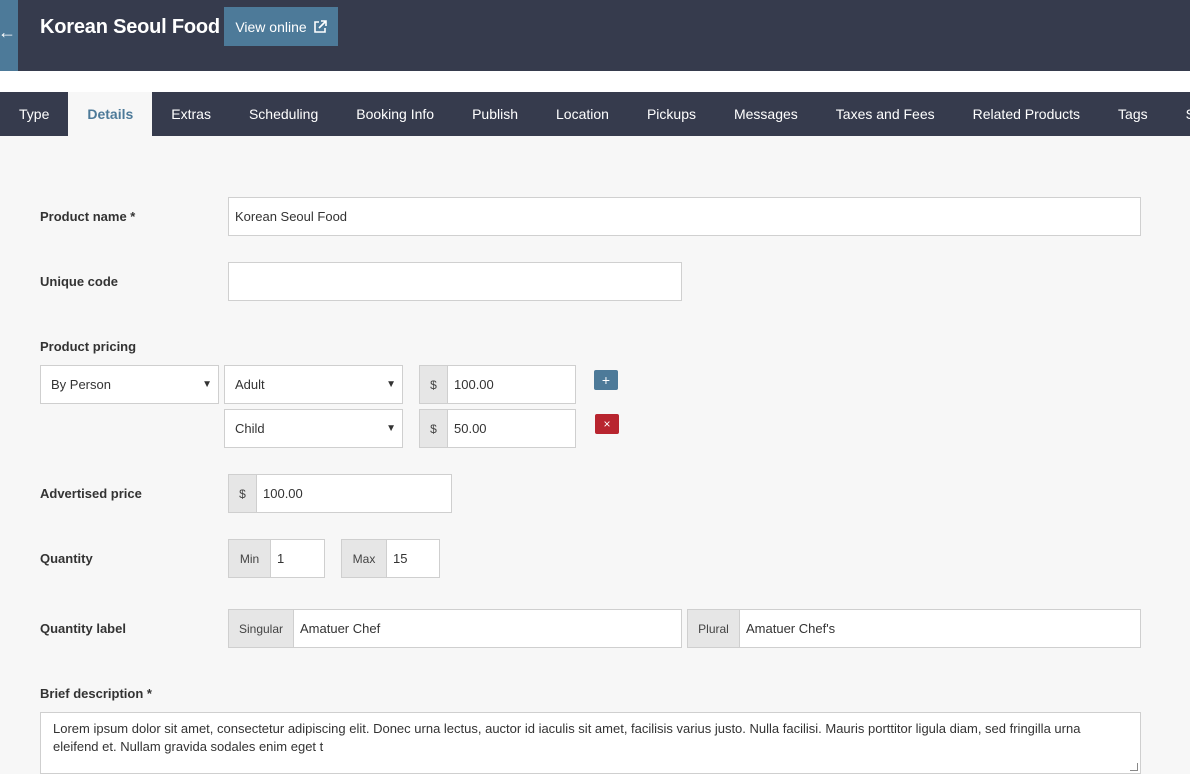 This screenshot has width=1190, height=774. I want to click on price-input-group: $ 50.00, so click(497, 428).